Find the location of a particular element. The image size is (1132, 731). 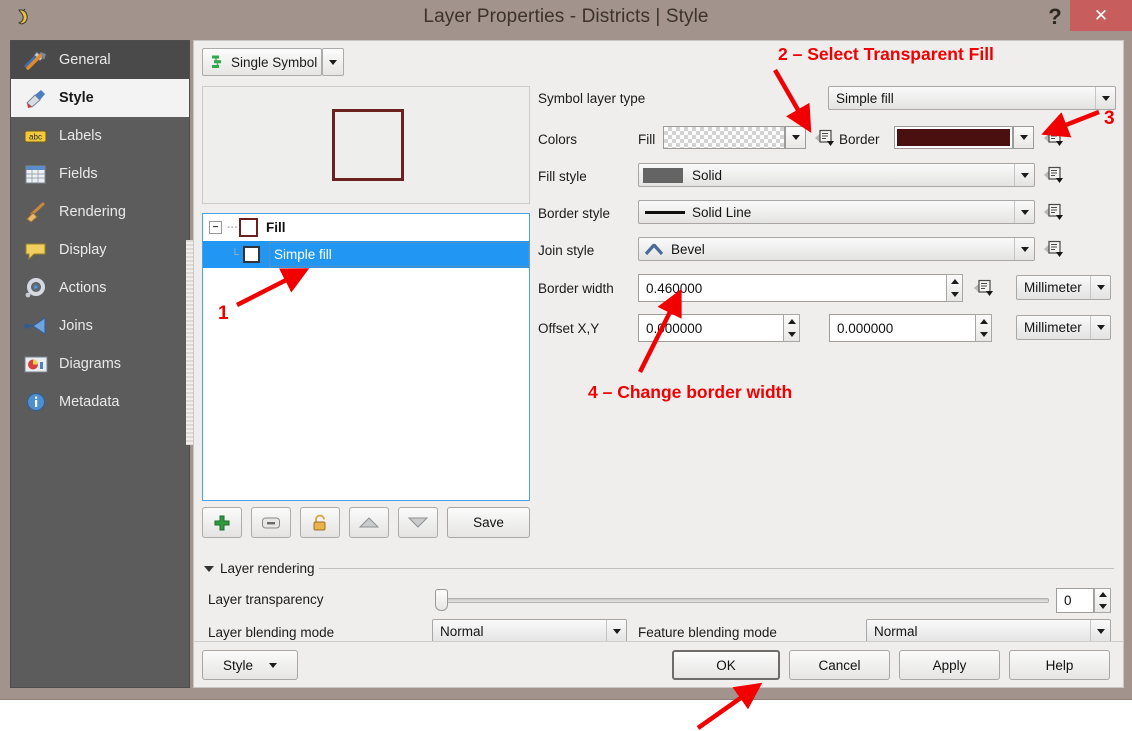

titlebar-help-button: ? is located at coordinates (1055, 17).